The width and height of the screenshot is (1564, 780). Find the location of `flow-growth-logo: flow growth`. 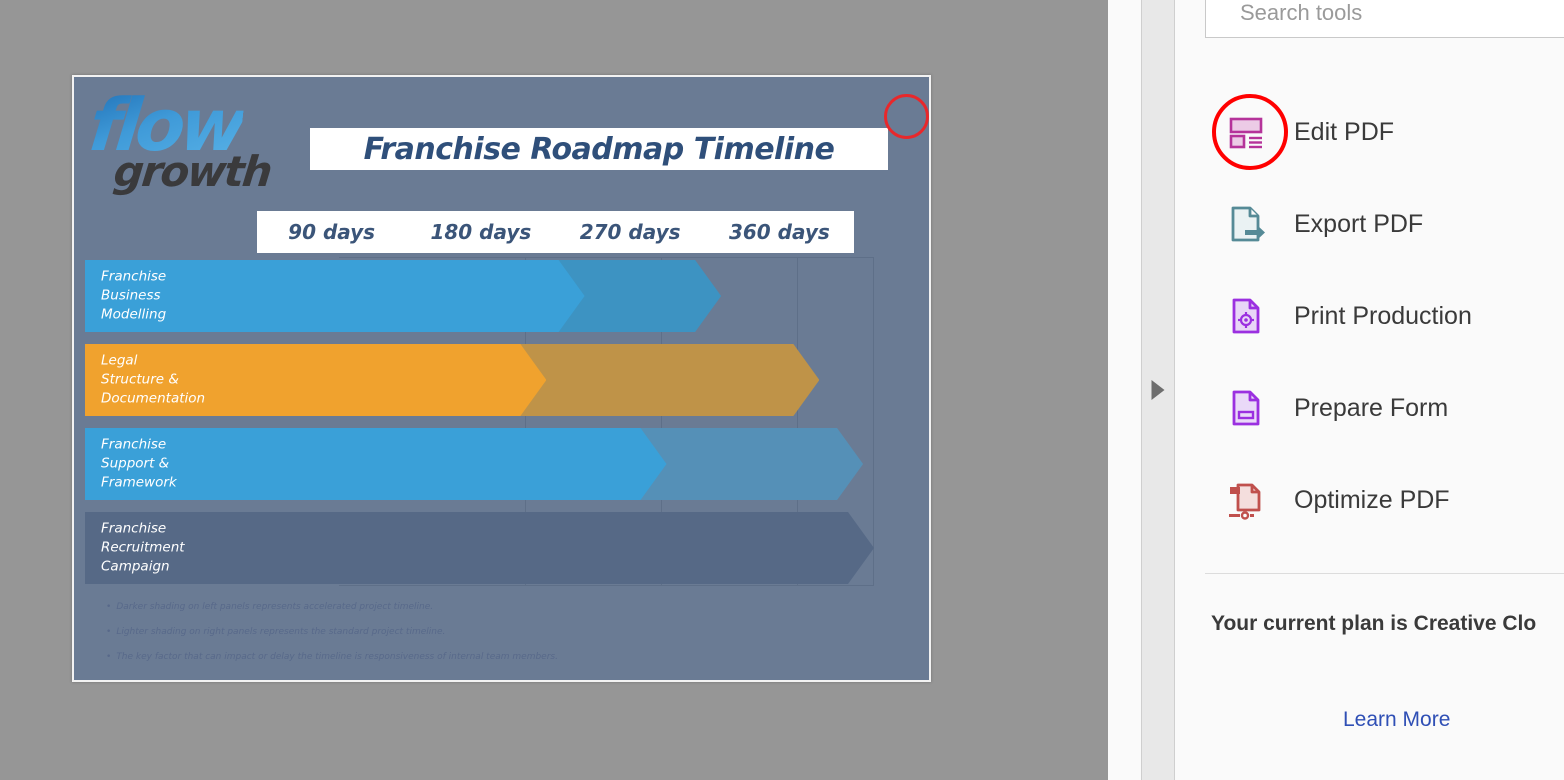

flow-growth-logo: flow growth is located at coordinates (186, 143).